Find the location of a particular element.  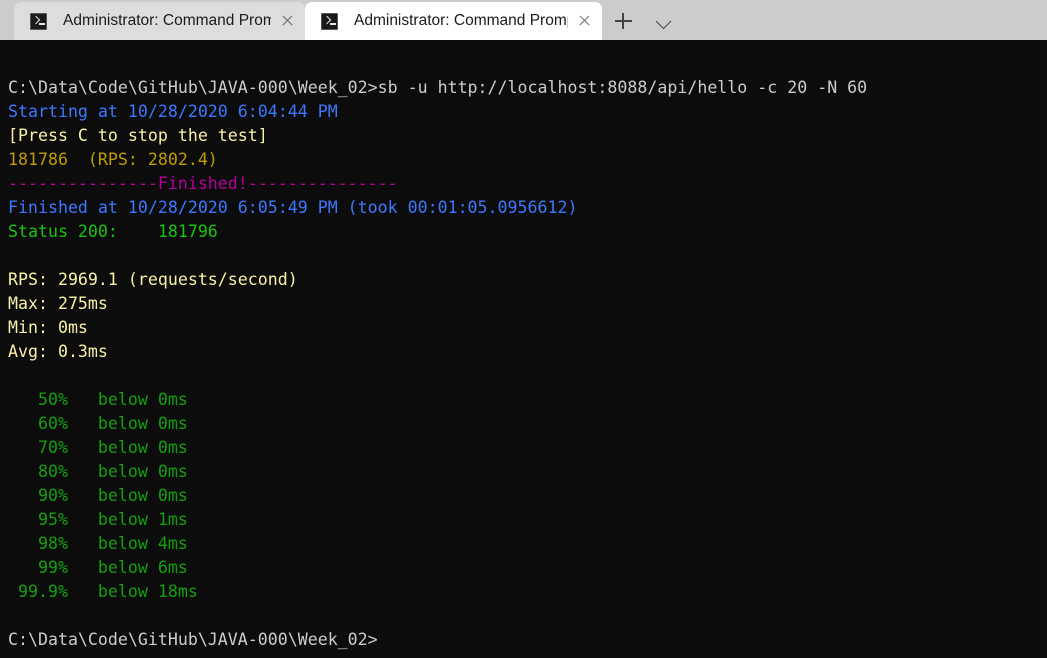

tab-item-2: Administrator: Command Promp is located at coordinates (453, 21).